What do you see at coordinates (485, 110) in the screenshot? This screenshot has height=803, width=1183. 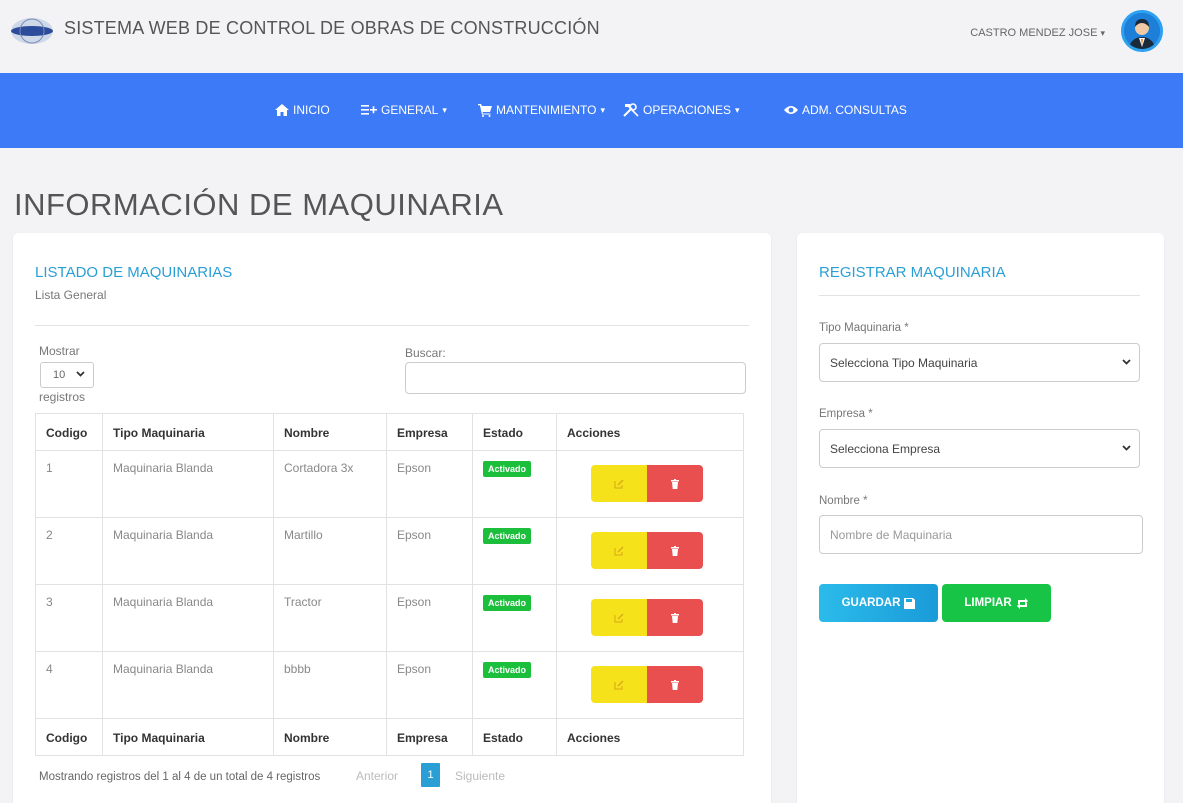 I see `cart-icon` at bounding box center [485, 110].